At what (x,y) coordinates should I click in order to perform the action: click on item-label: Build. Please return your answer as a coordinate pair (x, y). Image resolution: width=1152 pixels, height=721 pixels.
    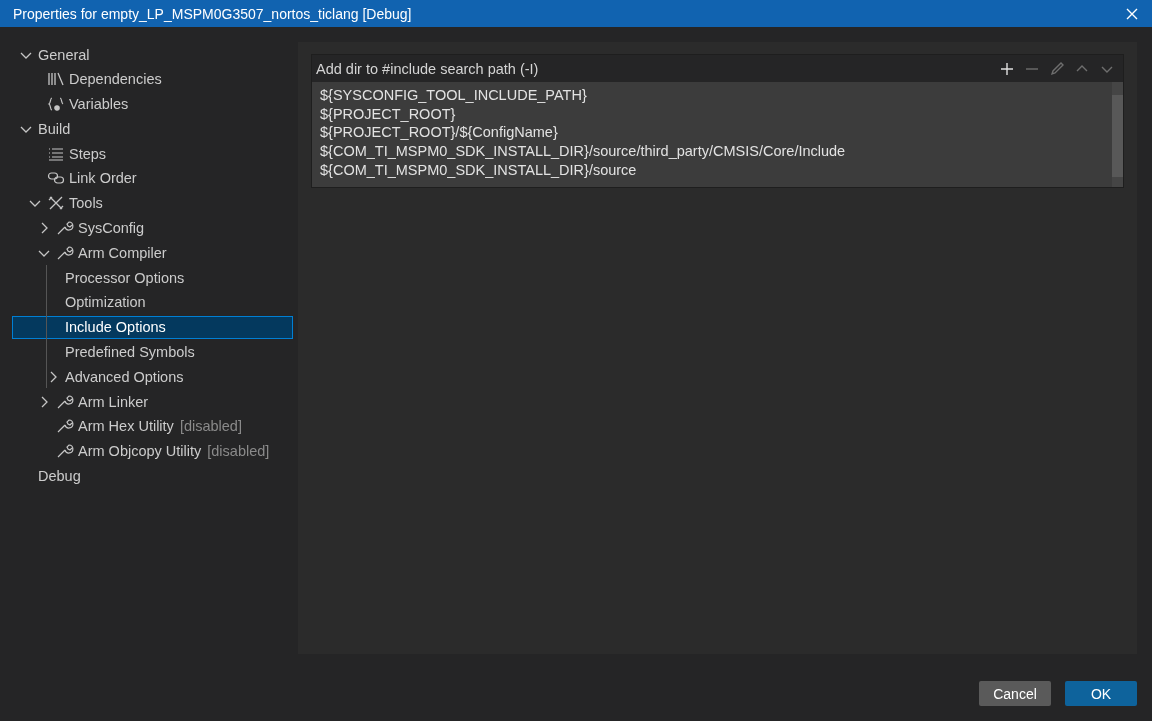
    Looking at the image, I should click on (54, 128).